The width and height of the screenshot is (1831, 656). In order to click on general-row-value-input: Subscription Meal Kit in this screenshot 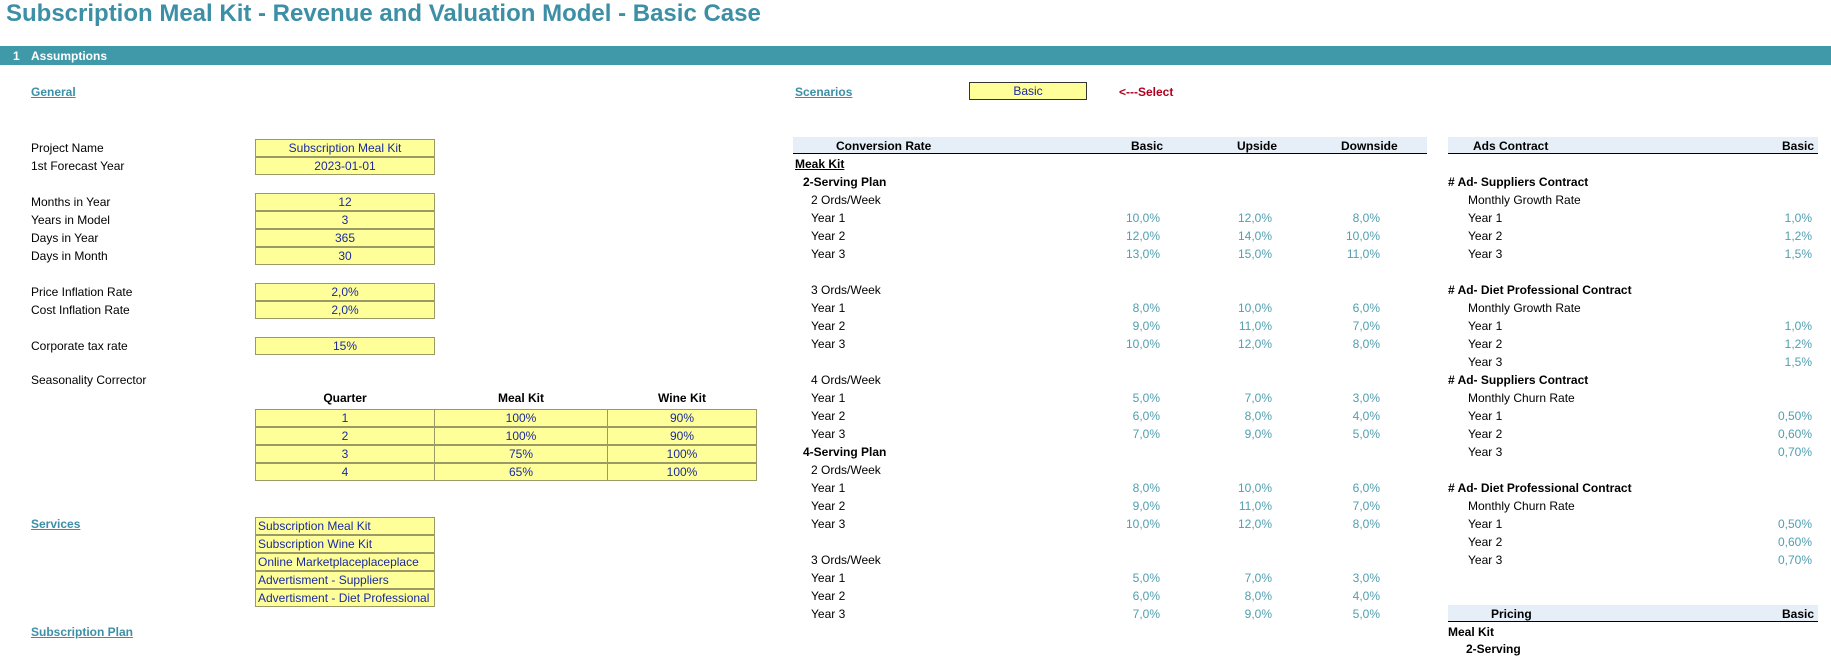, I will do `click(345, 148)`.